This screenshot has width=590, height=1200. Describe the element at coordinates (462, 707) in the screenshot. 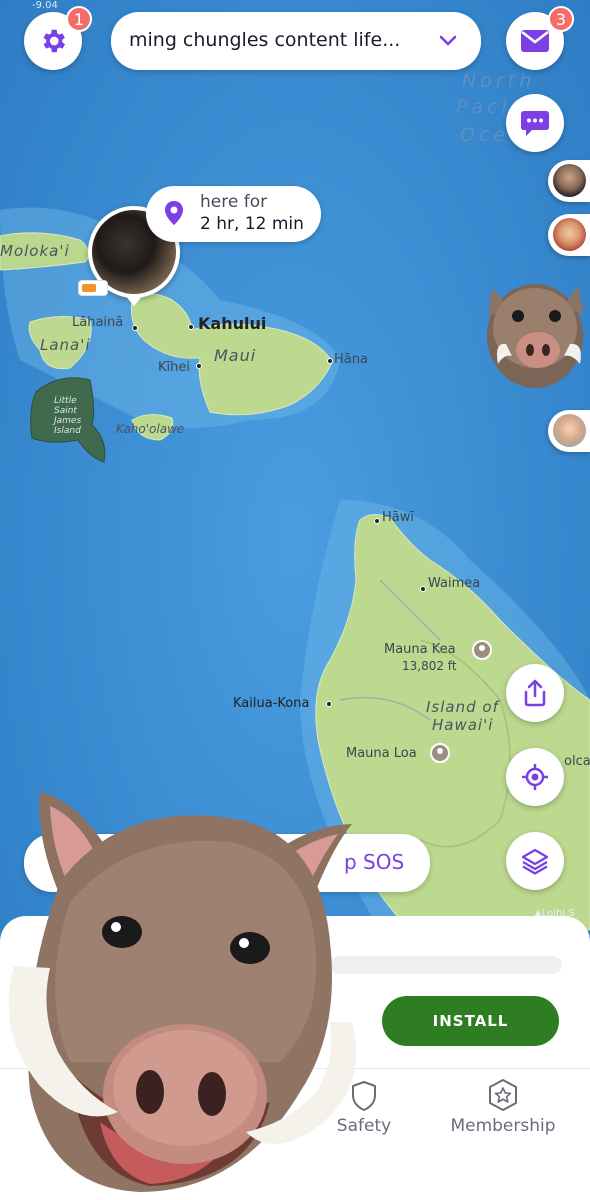

I see `island-of-hawaii-label: Island of` at that location.